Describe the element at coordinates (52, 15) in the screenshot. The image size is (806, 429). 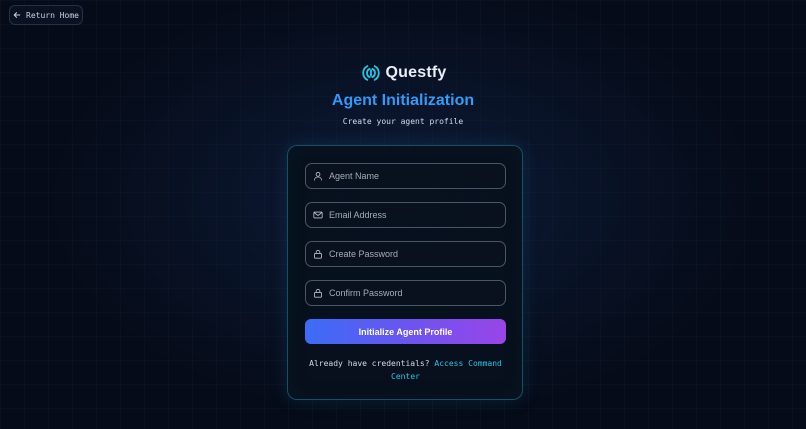
I see `return-home-label: Return Home` at that location.